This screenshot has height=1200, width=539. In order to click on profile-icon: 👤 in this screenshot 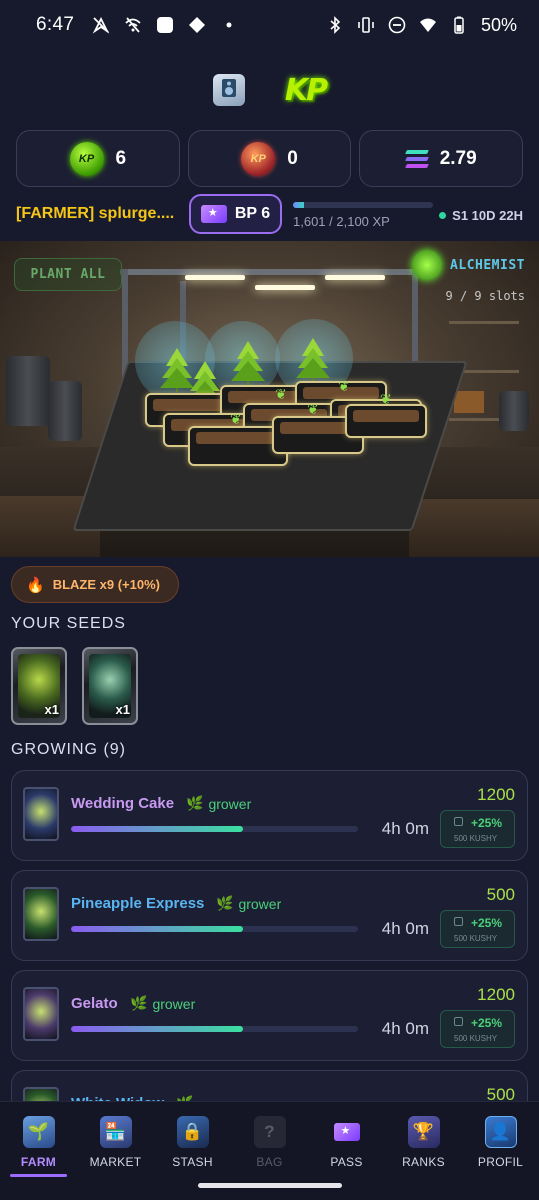, I will do `click(500, 1132)`.